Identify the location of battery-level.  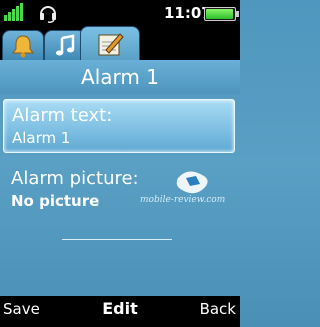
(219, 14).